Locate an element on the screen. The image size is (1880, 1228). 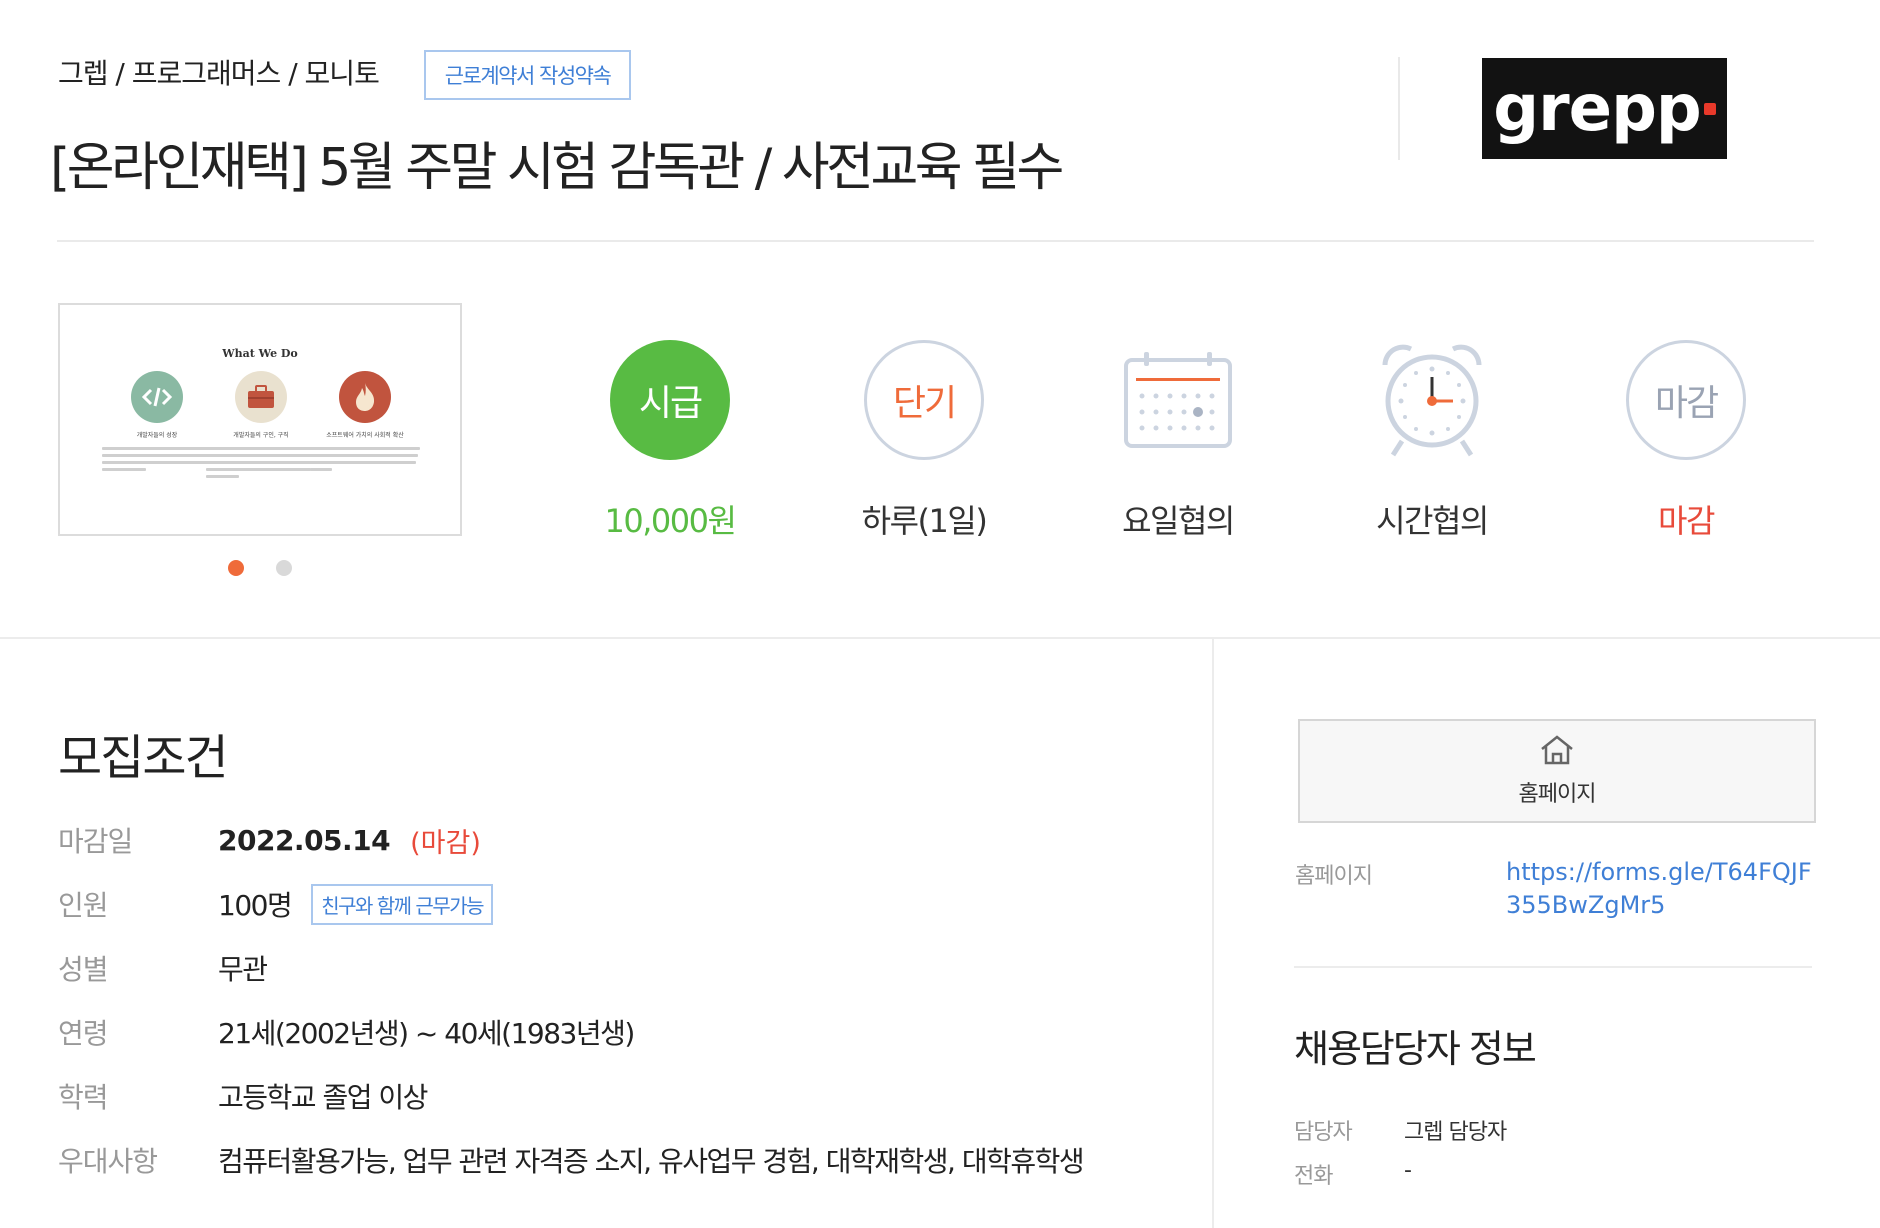
alarm-clock-icon is located at coordinates (1432, 400).